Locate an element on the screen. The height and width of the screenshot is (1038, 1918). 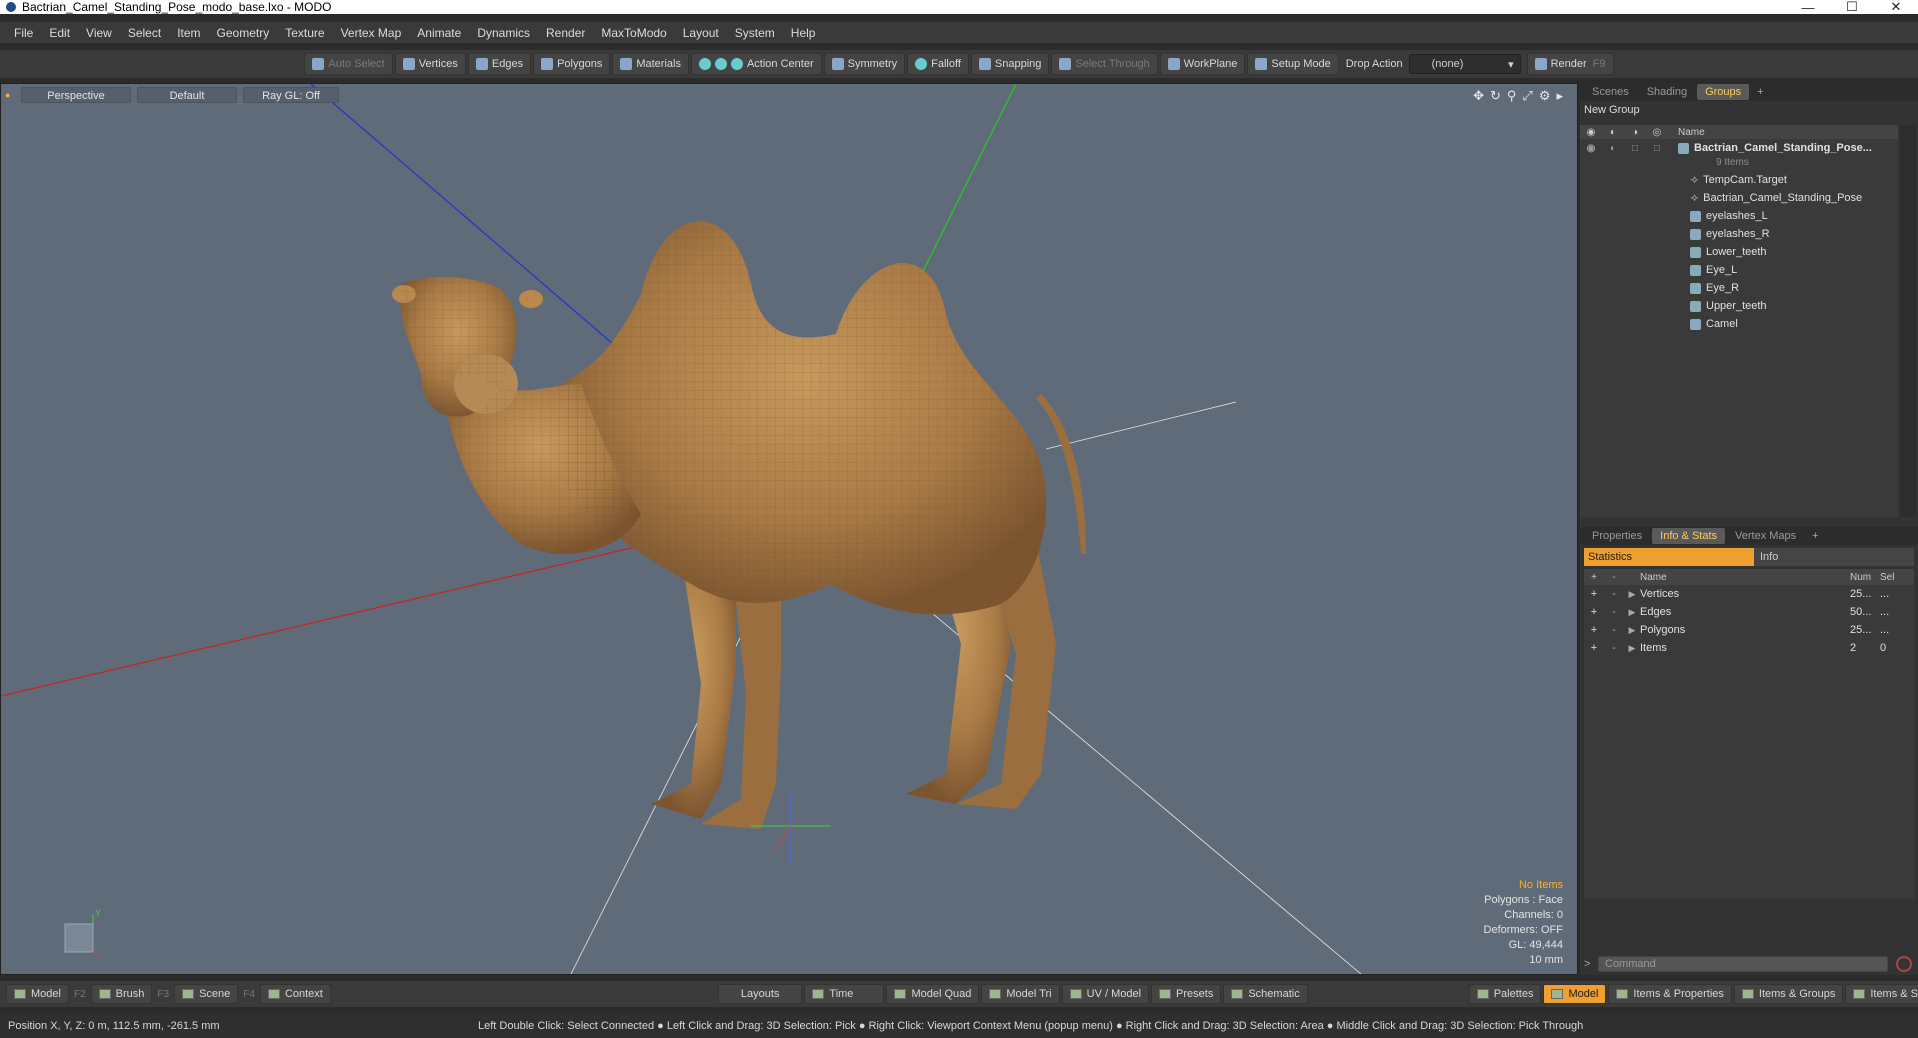
scene-layout-button: Scene is located at coordinates (206, 994).